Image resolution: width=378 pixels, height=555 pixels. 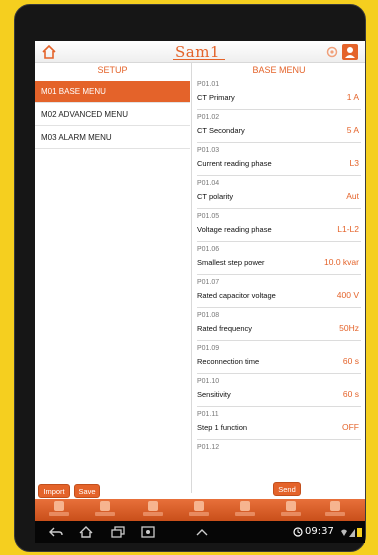 What do you see at coordinates (353, 97) in the screenshot?
I see `param-value: 1 A` at bounding box center [353, 97].